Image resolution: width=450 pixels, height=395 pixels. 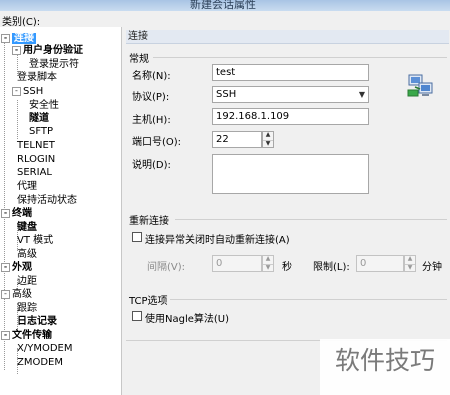 What do you see at coordinates (33, 91) in the screenshot?
I see `tree-item-label: SSH` at bounding box center [33, 91].